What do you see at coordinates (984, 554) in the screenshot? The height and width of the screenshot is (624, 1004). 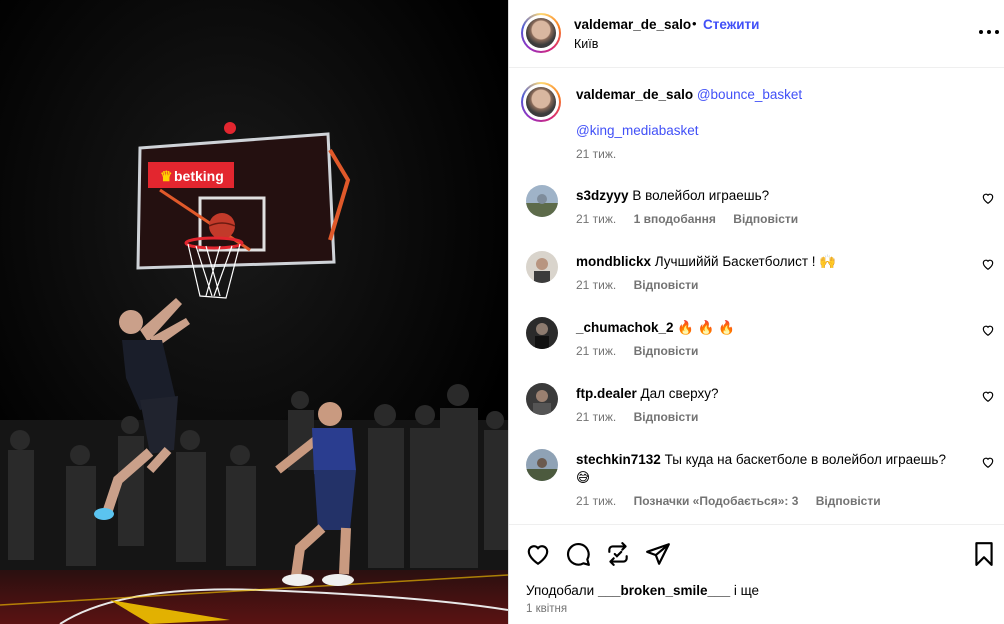 I see `bookmark-icon` at bounding box center [984, 554].